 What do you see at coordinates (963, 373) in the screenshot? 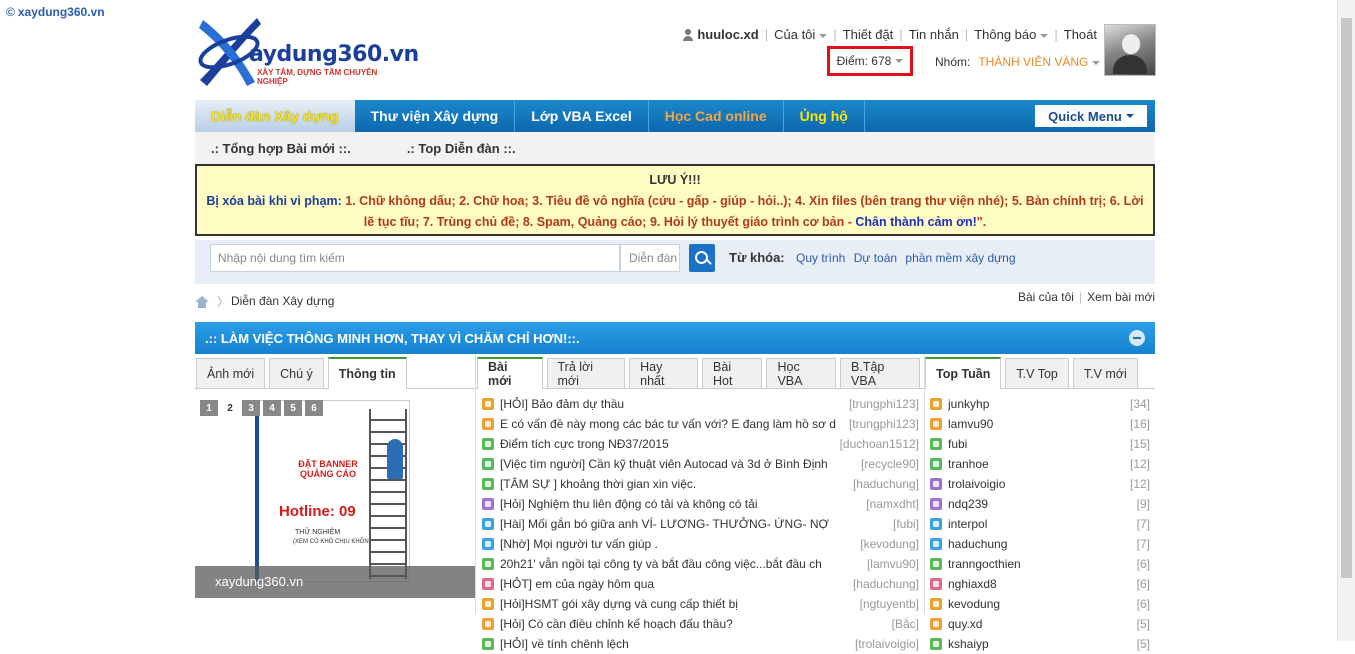
I see `tab-top-week: Top Tuần` at bounding box center [963, 373].